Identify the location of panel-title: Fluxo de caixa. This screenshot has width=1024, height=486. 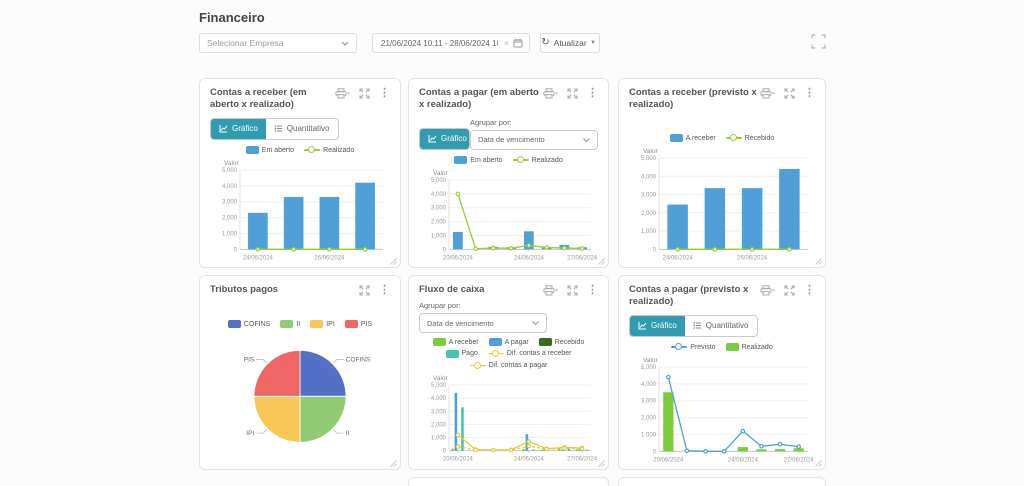
(452, 289).